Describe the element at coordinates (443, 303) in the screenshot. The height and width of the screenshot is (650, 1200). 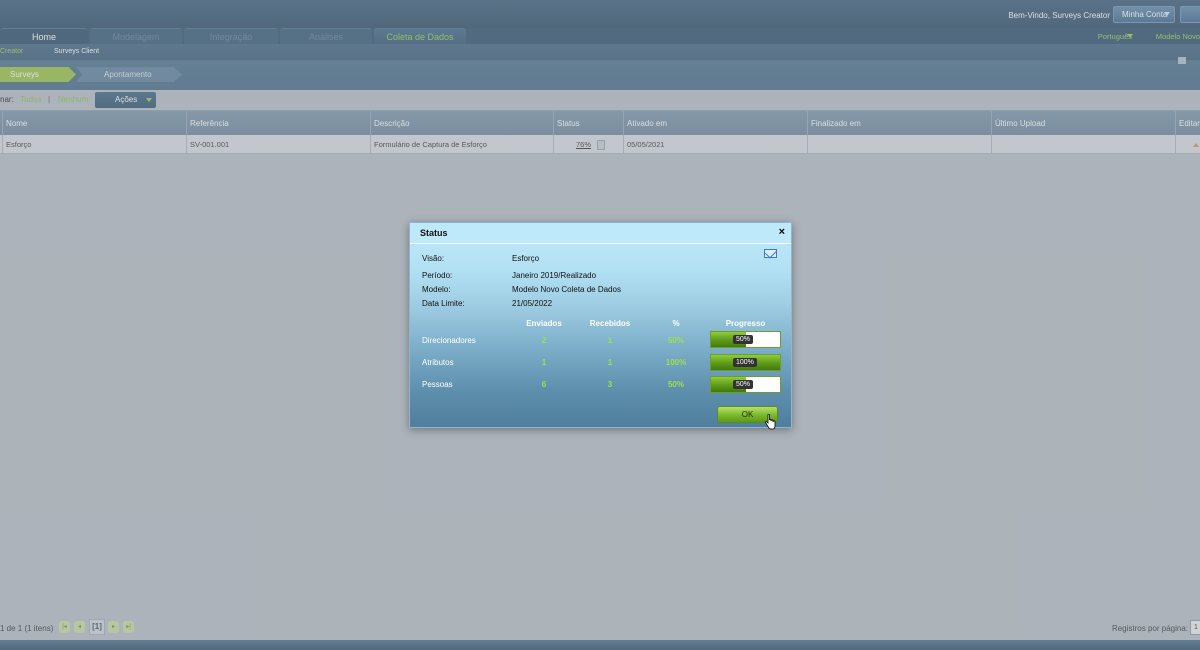
I see `info-label-data-limite: Data Limite:` at that location.